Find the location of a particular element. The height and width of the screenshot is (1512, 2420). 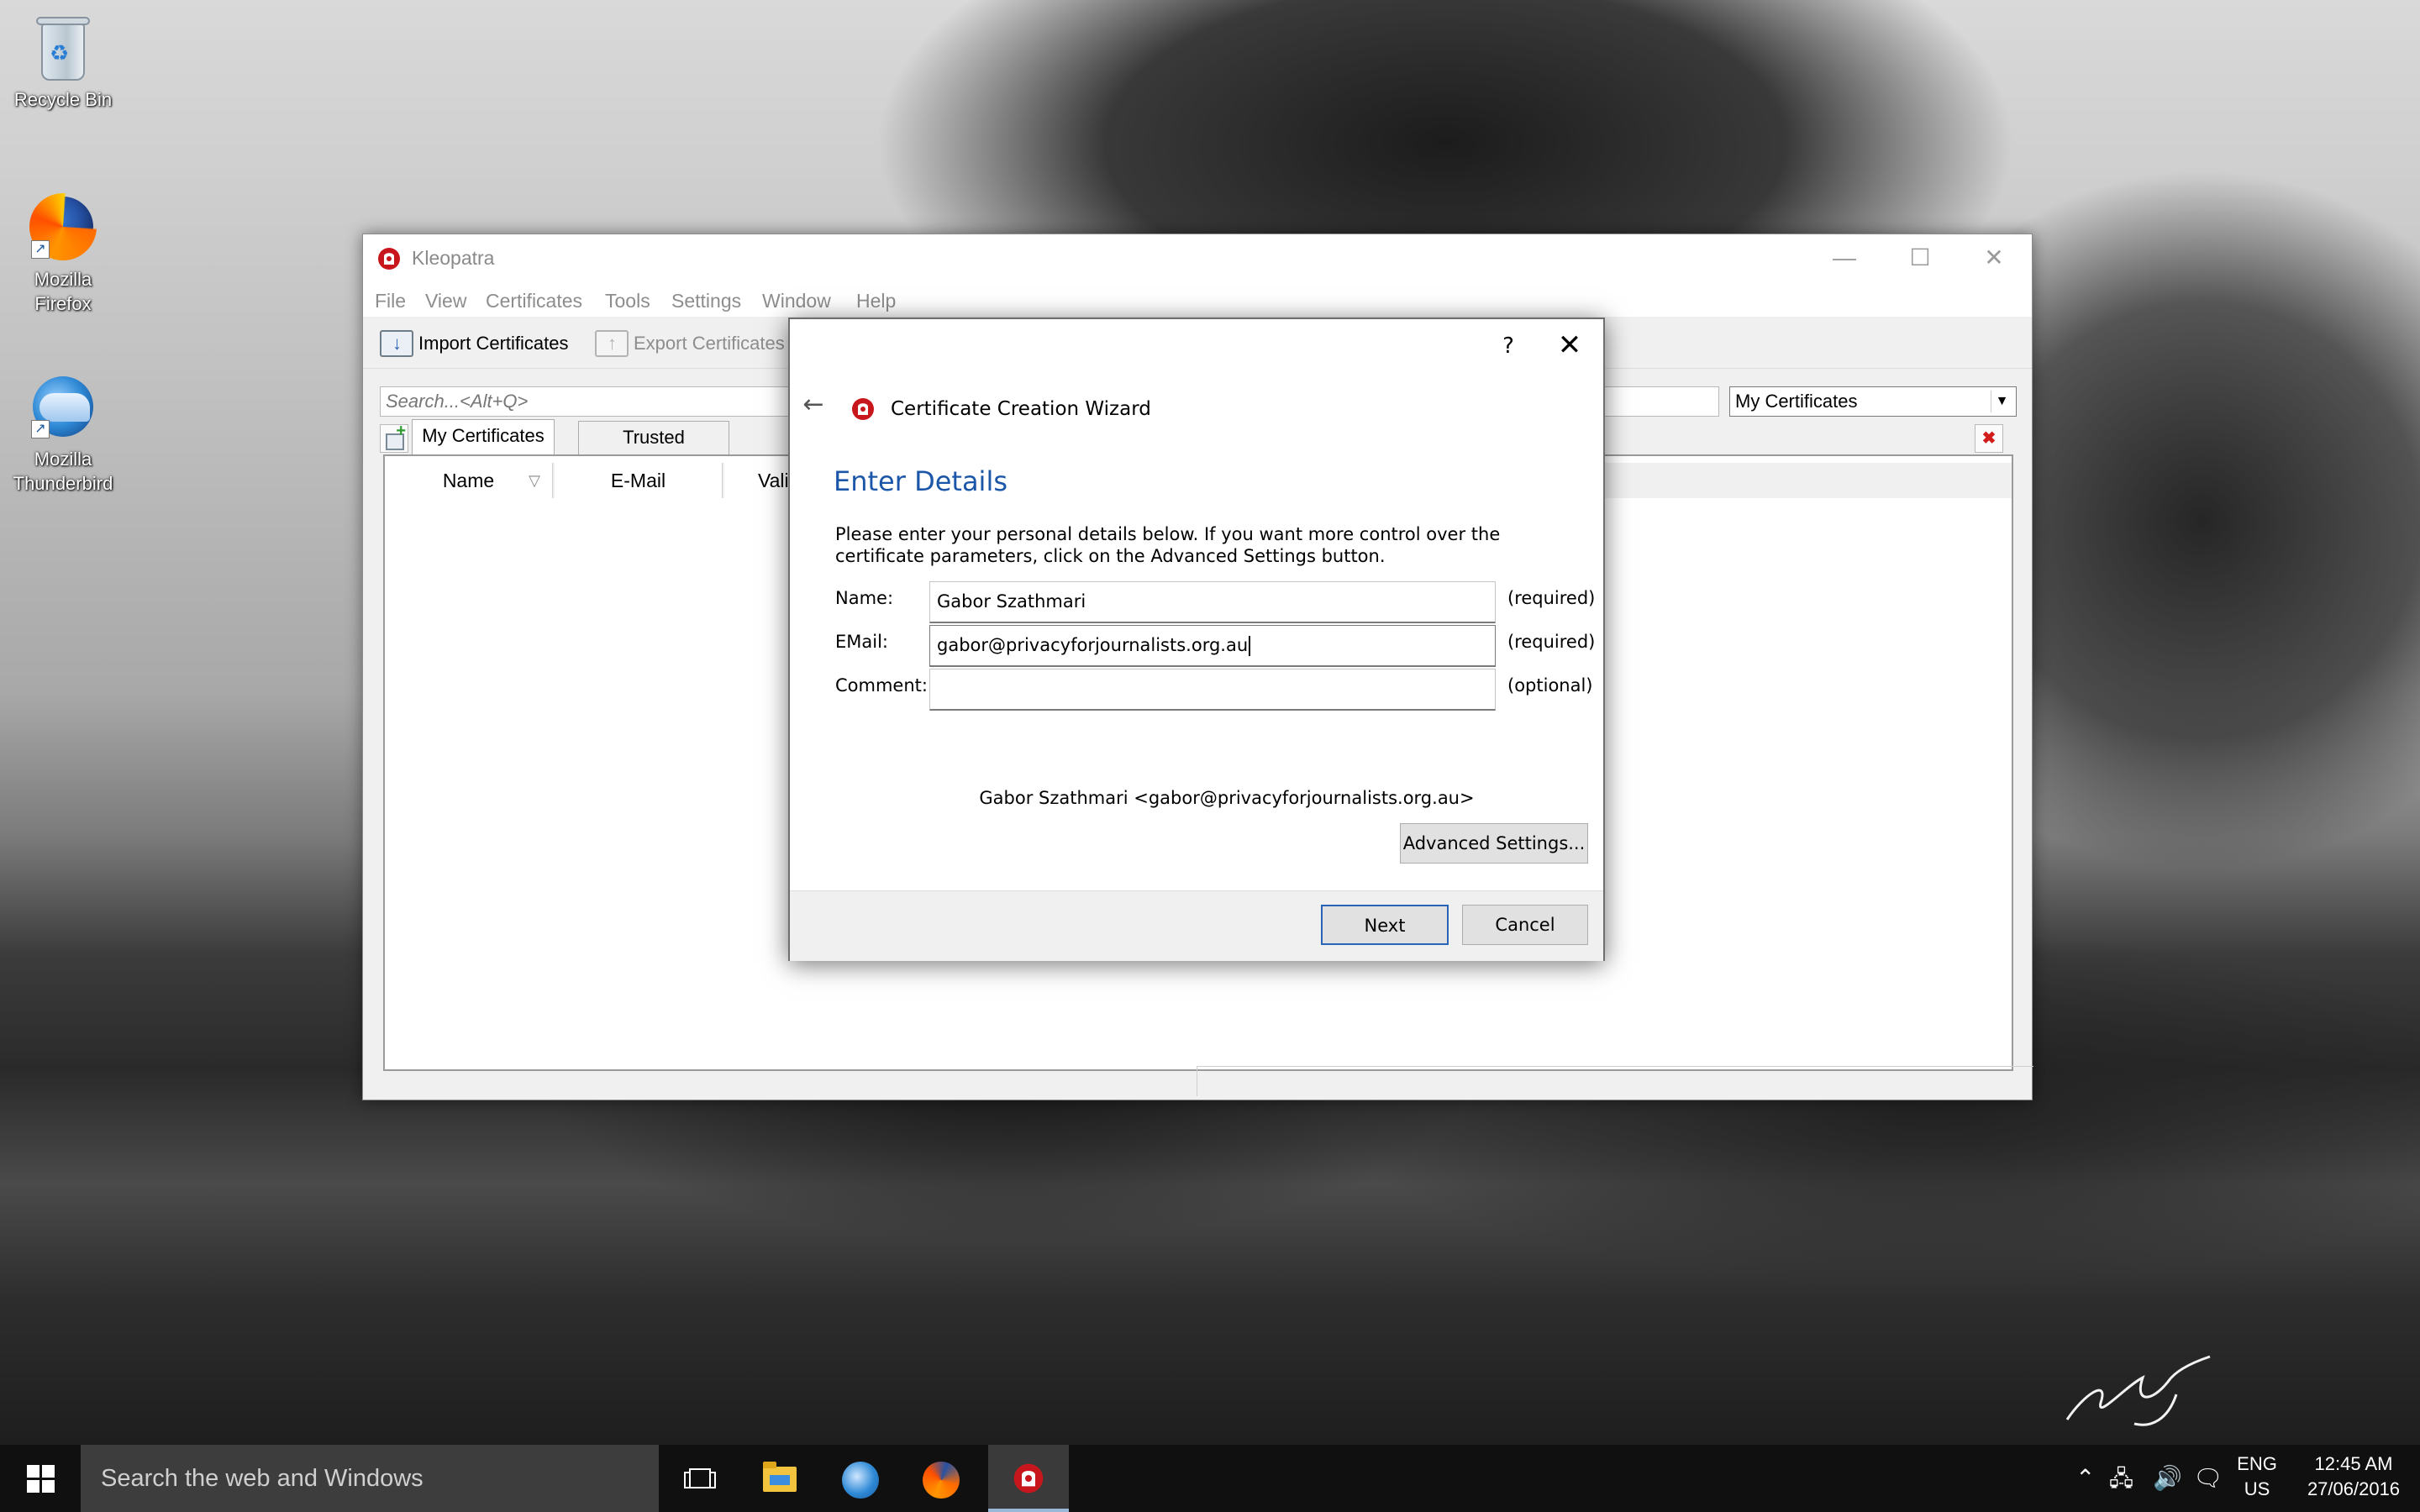

menu-tools: Tools is located at coordinates (628, 301).